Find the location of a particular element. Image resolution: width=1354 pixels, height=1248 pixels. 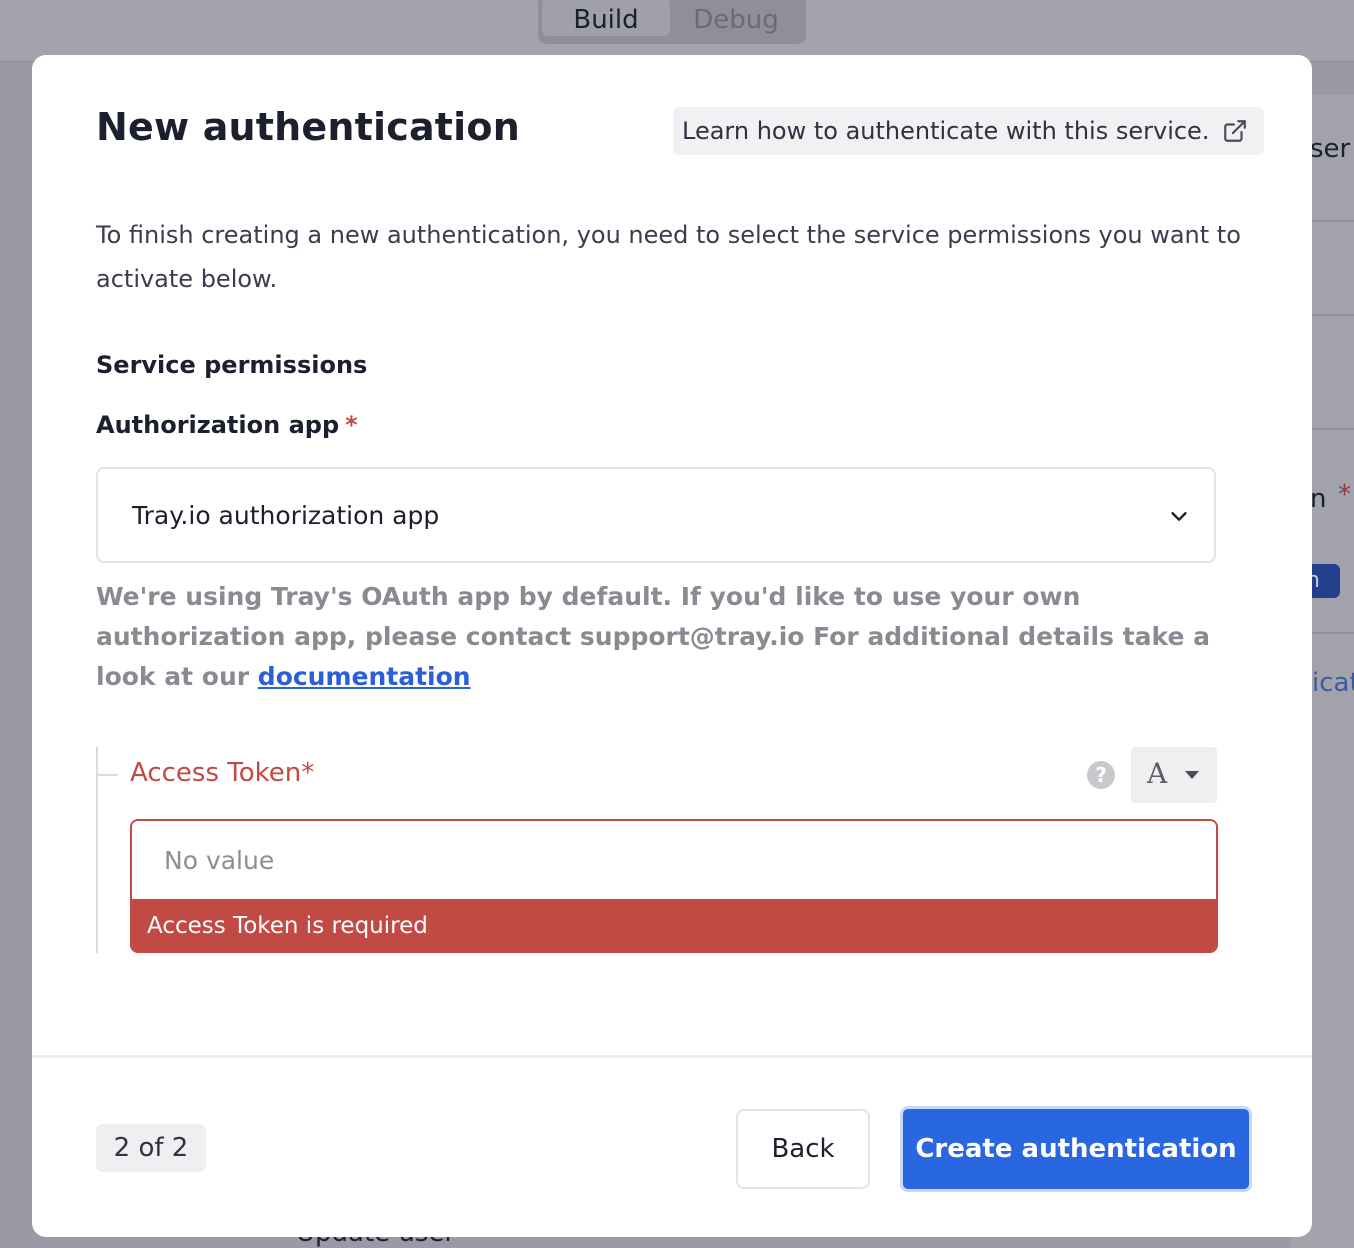

back-button: Back is located at coordinates (803, 1149).